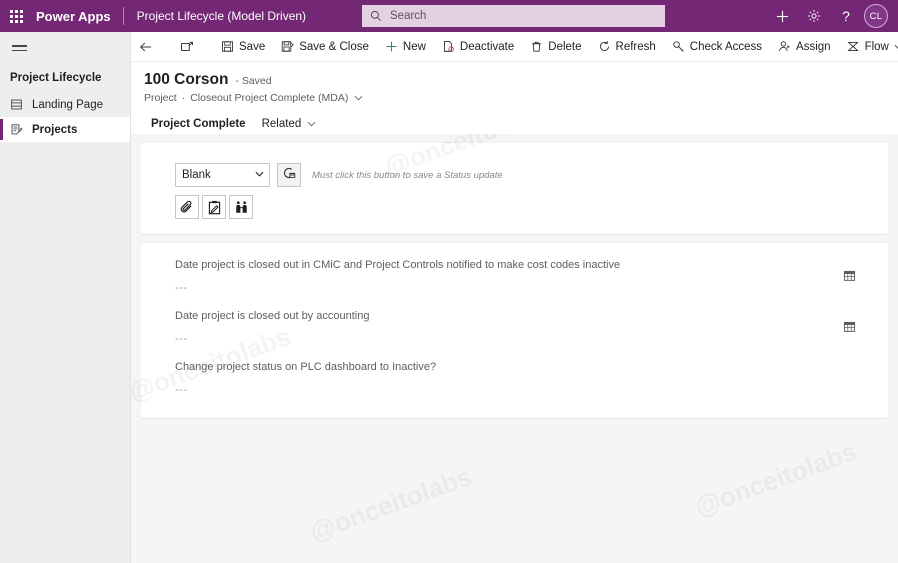 The image size is (898, 563). I want to click on suite-actions: ? CL, so click(830, 16).